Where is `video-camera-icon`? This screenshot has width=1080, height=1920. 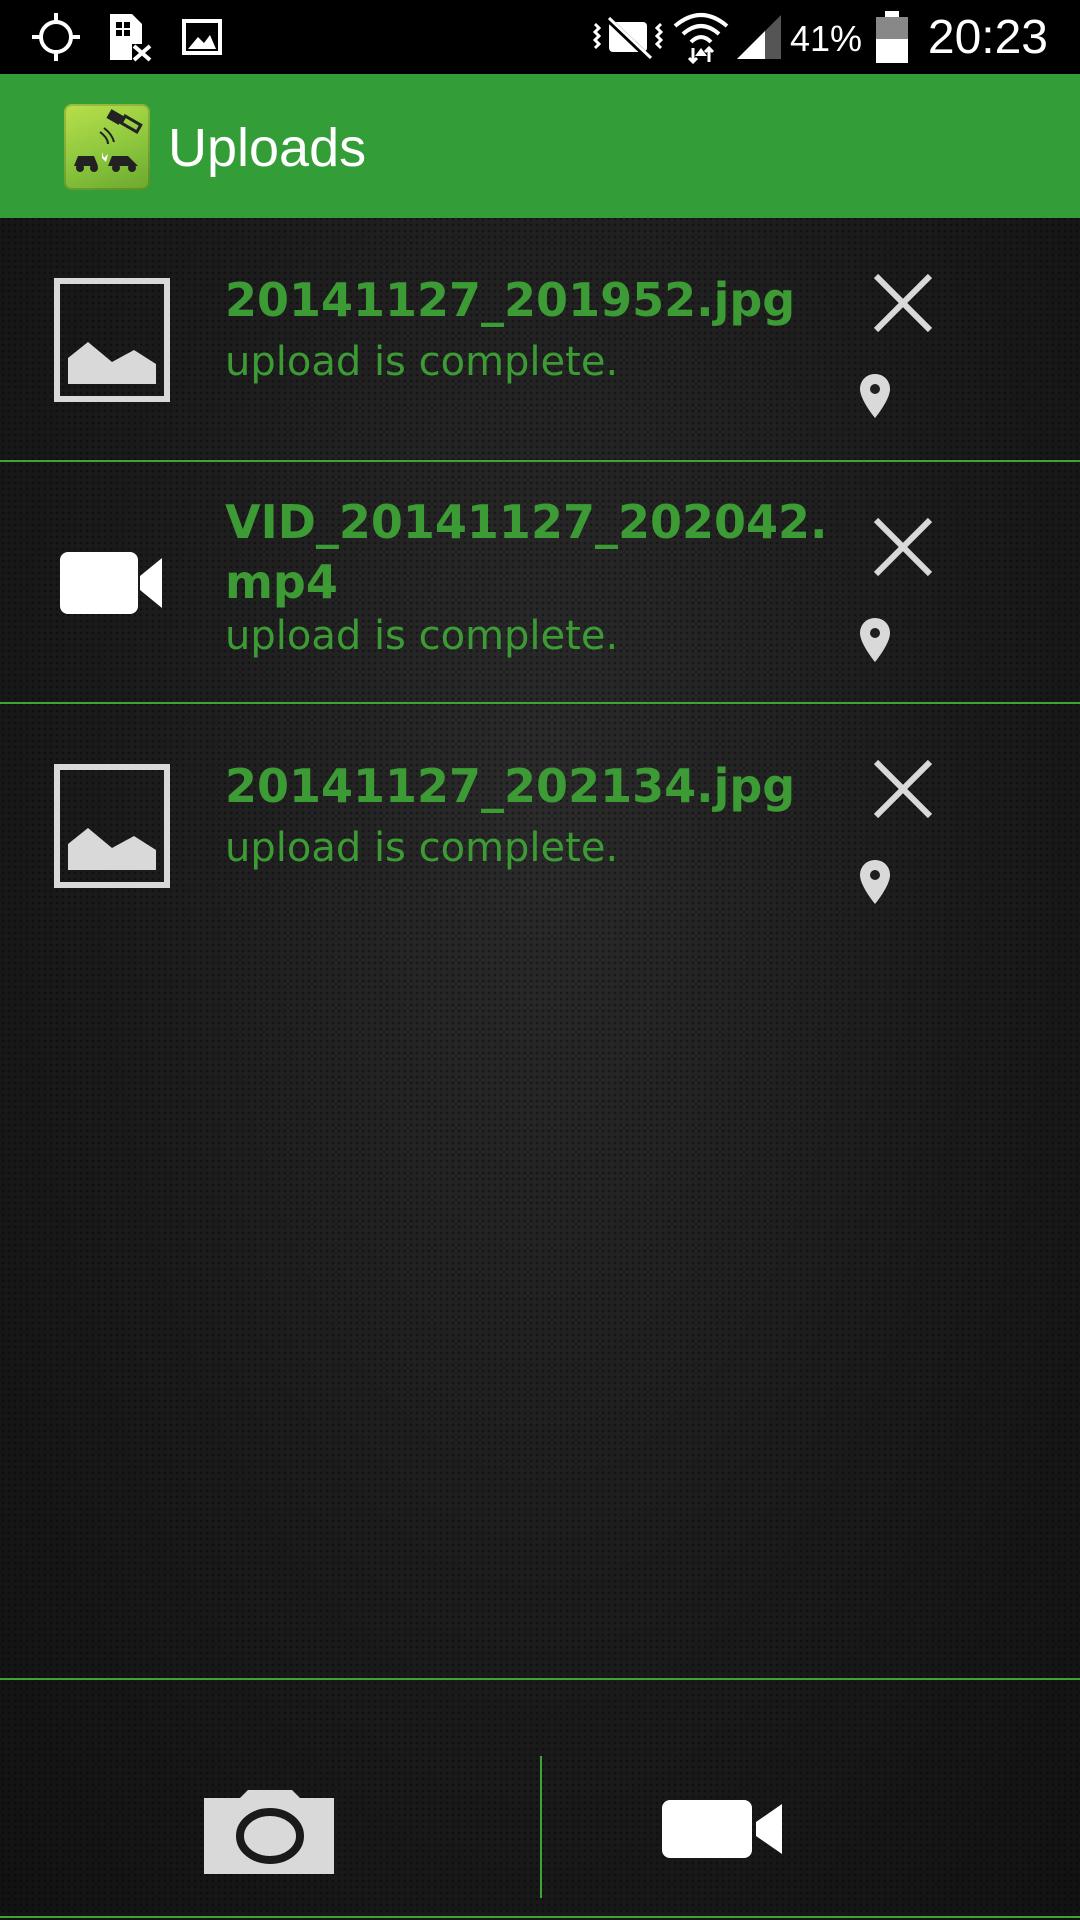
video-camera-icon is located at coordinates (723, 1829).